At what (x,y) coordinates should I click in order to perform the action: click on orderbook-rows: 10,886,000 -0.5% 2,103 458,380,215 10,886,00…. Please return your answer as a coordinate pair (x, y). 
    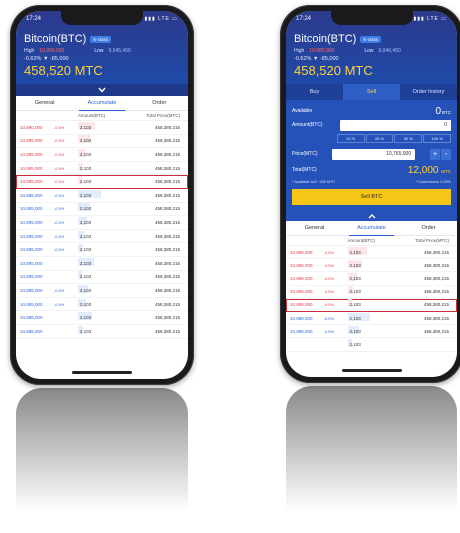
    Looking at the image, I should click on (371, 299).